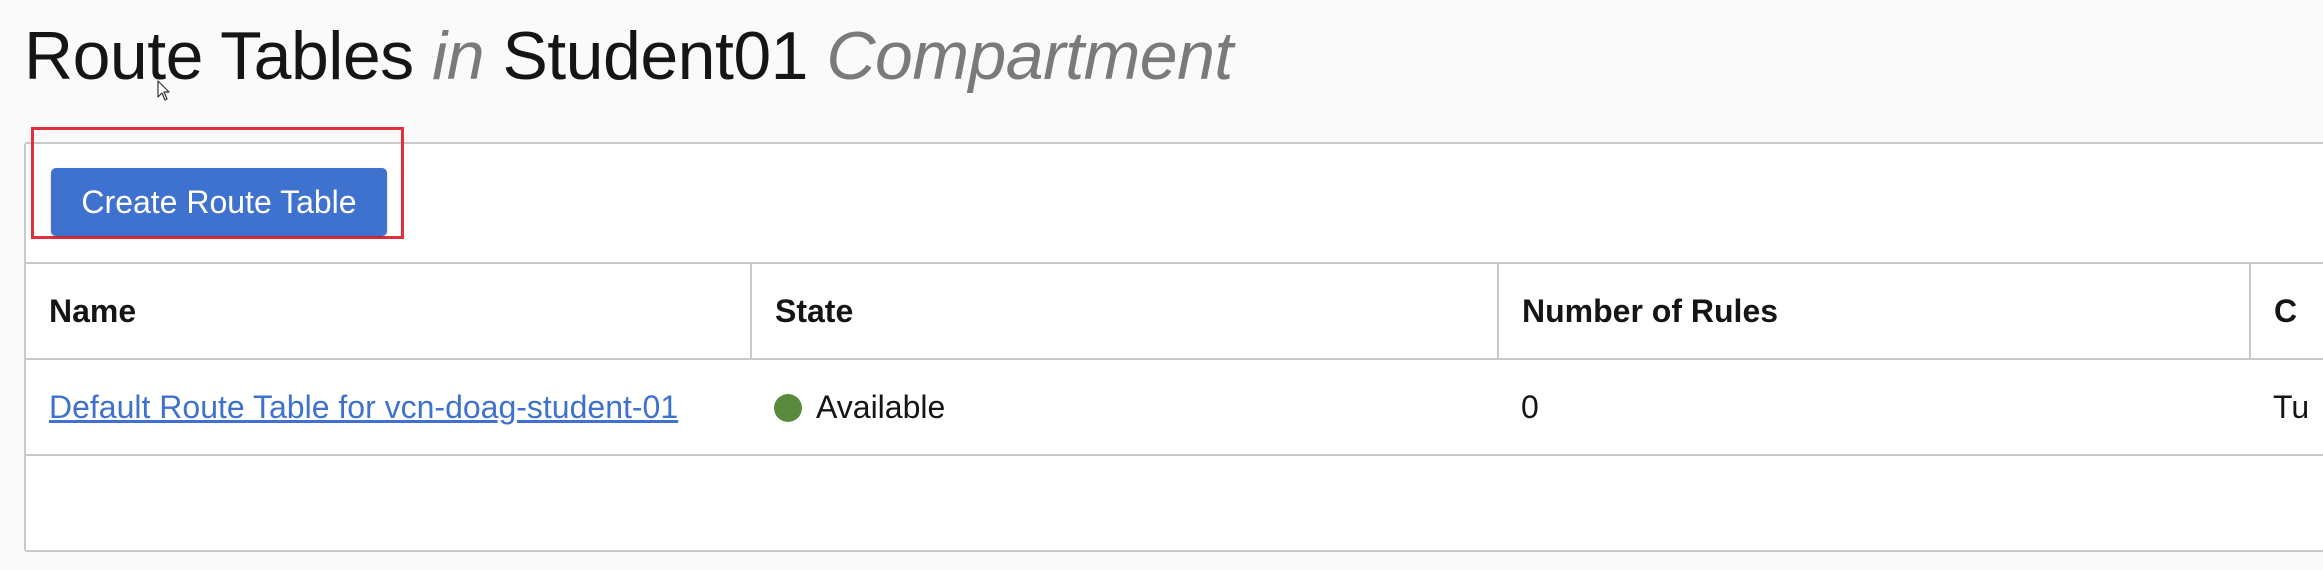  I want to click on create-route-table-button: Create Route Table, so click(219, 202).